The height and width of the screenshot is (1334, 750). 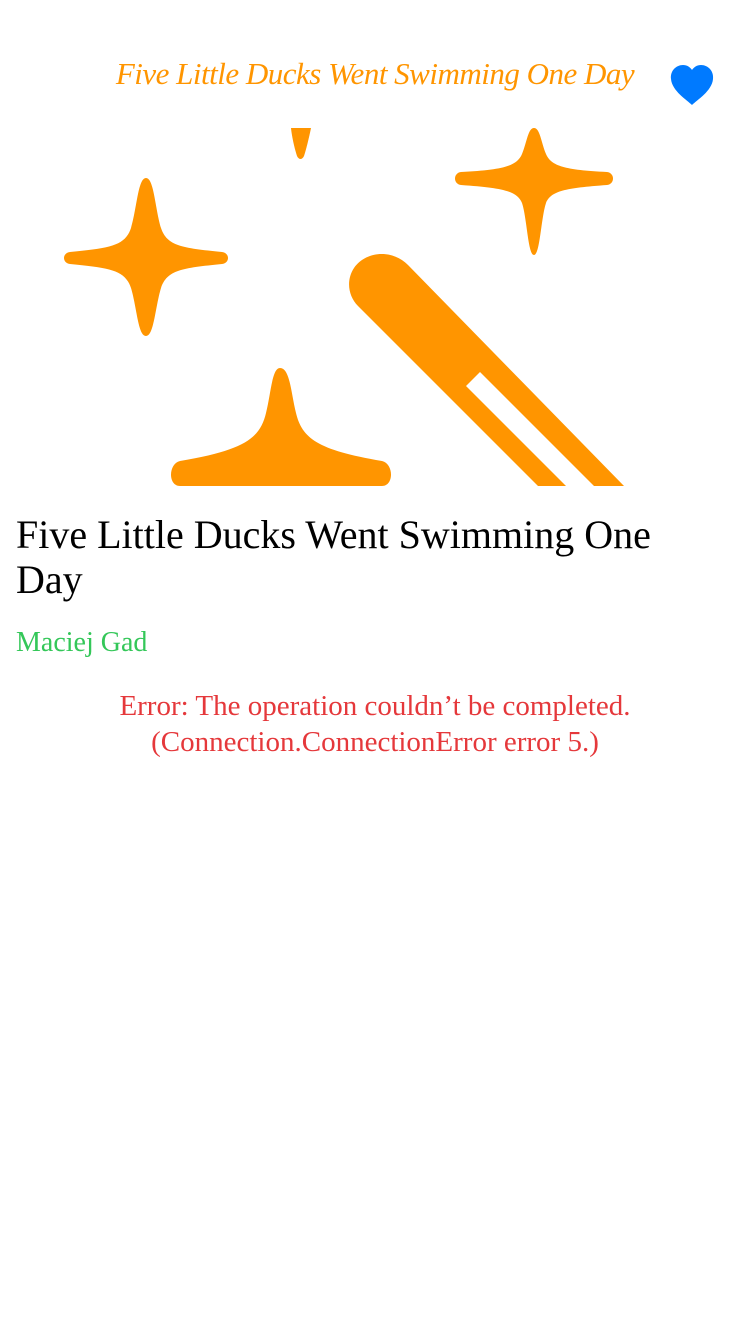 I want to click on book-title: Five Little Ducks Went Swimming One Day, so click(x=333, y=557).